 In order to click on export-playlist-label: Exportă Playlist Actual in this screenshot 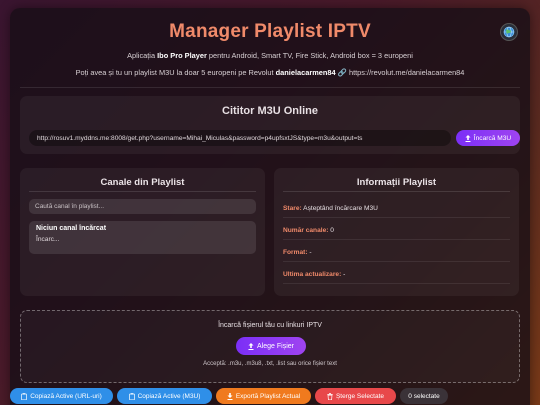, I will do `click(268, 396)`.